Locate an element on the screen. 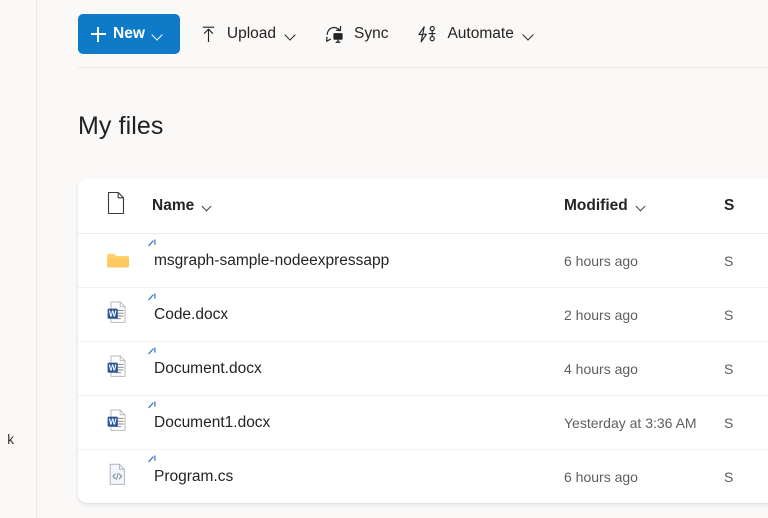  page-title: My files is located at coordinates (121, 126).